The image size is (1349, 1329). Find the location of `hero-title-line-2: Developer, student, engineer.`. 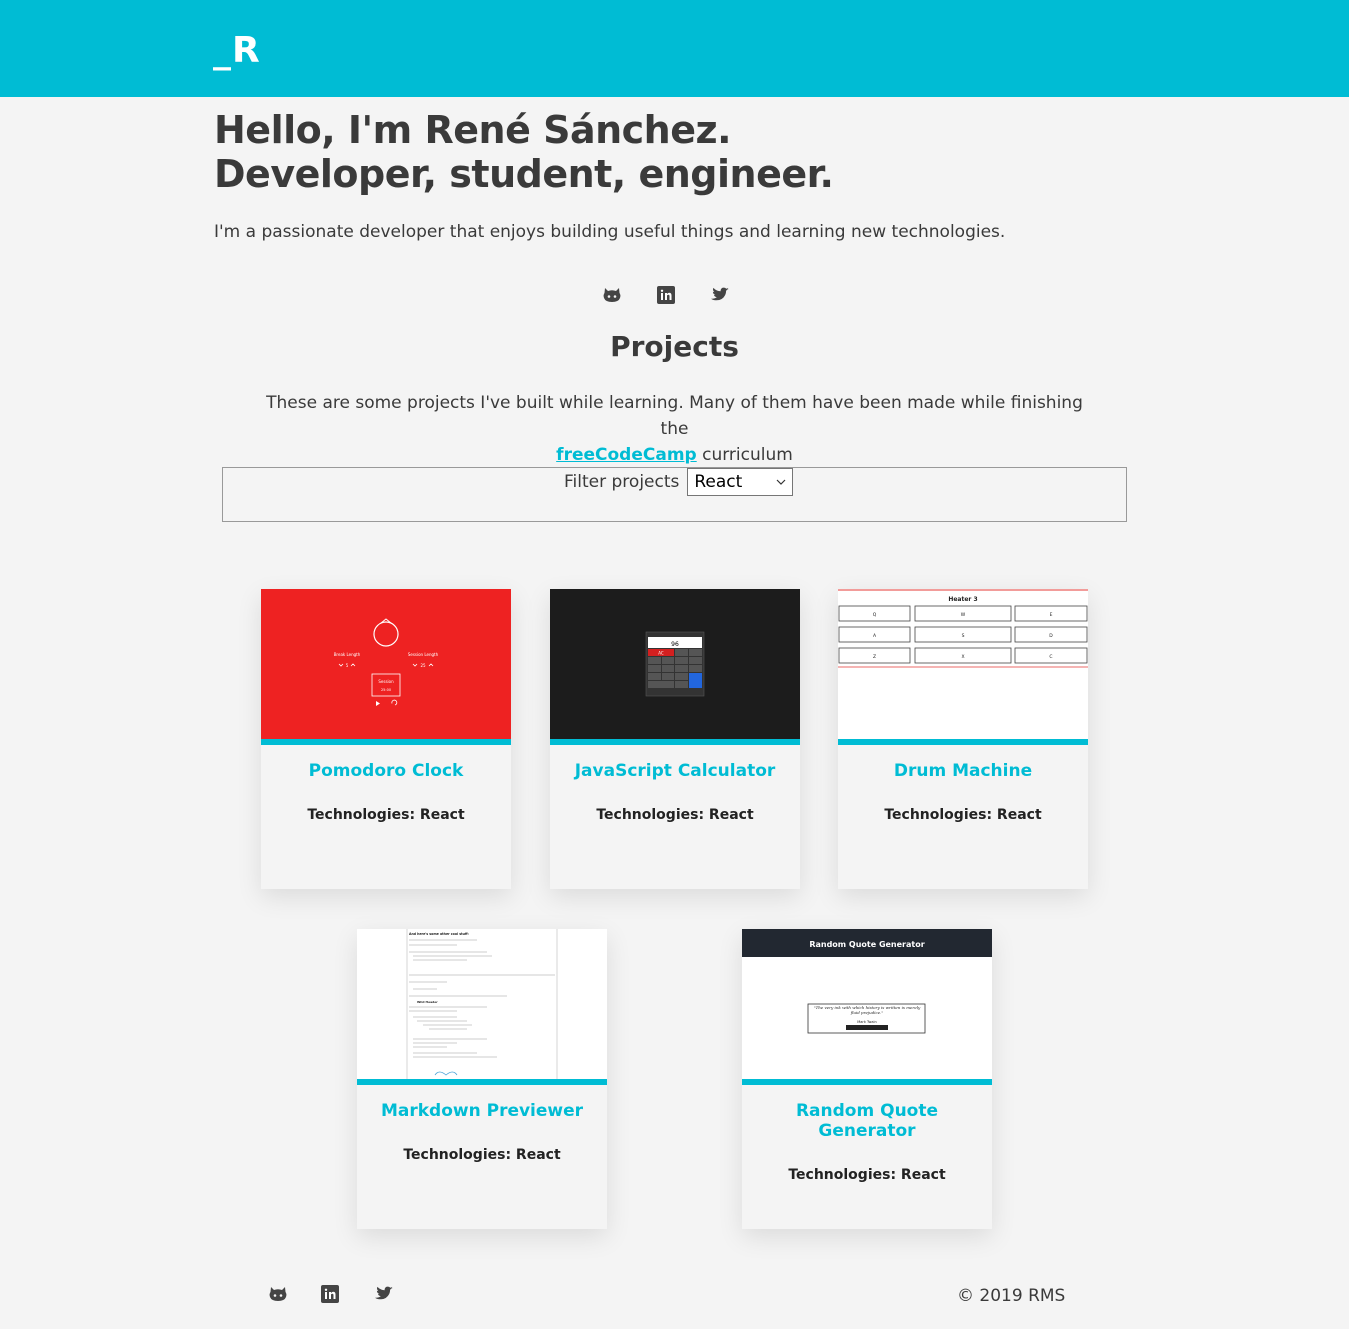

hero-title-line-2: Developer, student, engineer. is located at coordinates (524, 174).